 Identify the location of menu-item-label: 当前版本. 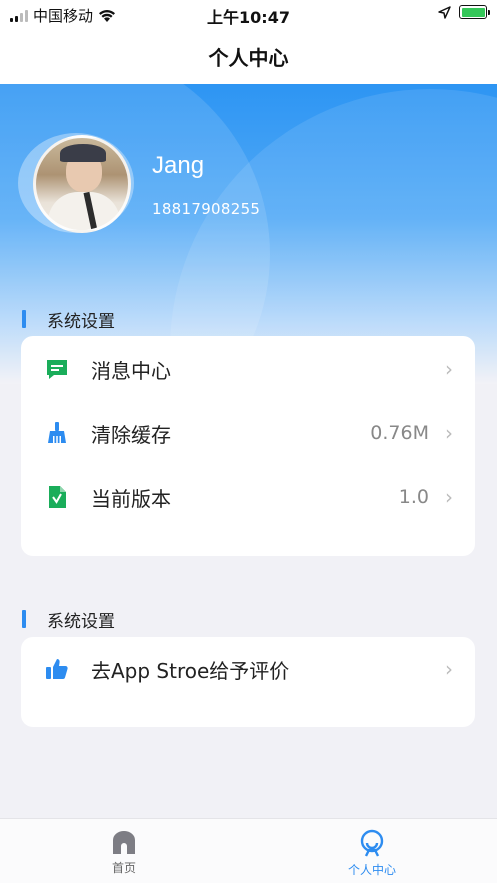
(131, 498).